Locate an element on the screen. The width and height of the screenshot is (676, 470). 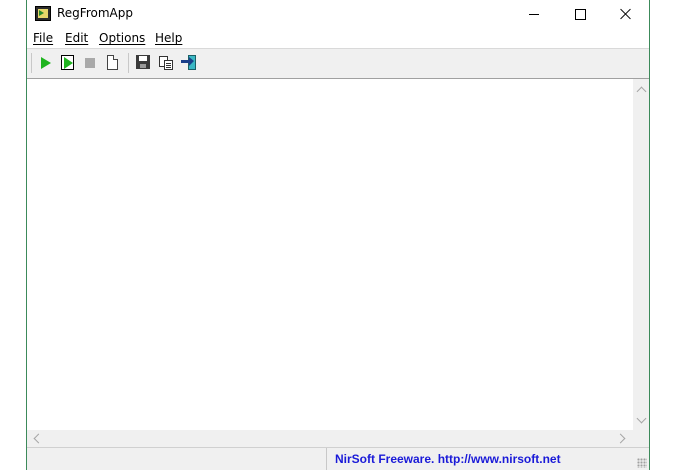
stop-button is located at coordinates (90, 63).